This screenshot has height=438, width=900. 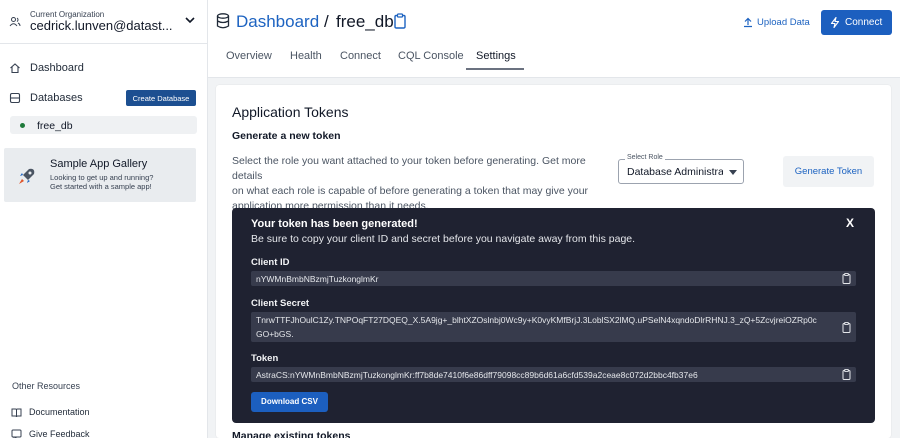 I want to click on generate-token-label: Generate Token, so click(x=828, y=171).